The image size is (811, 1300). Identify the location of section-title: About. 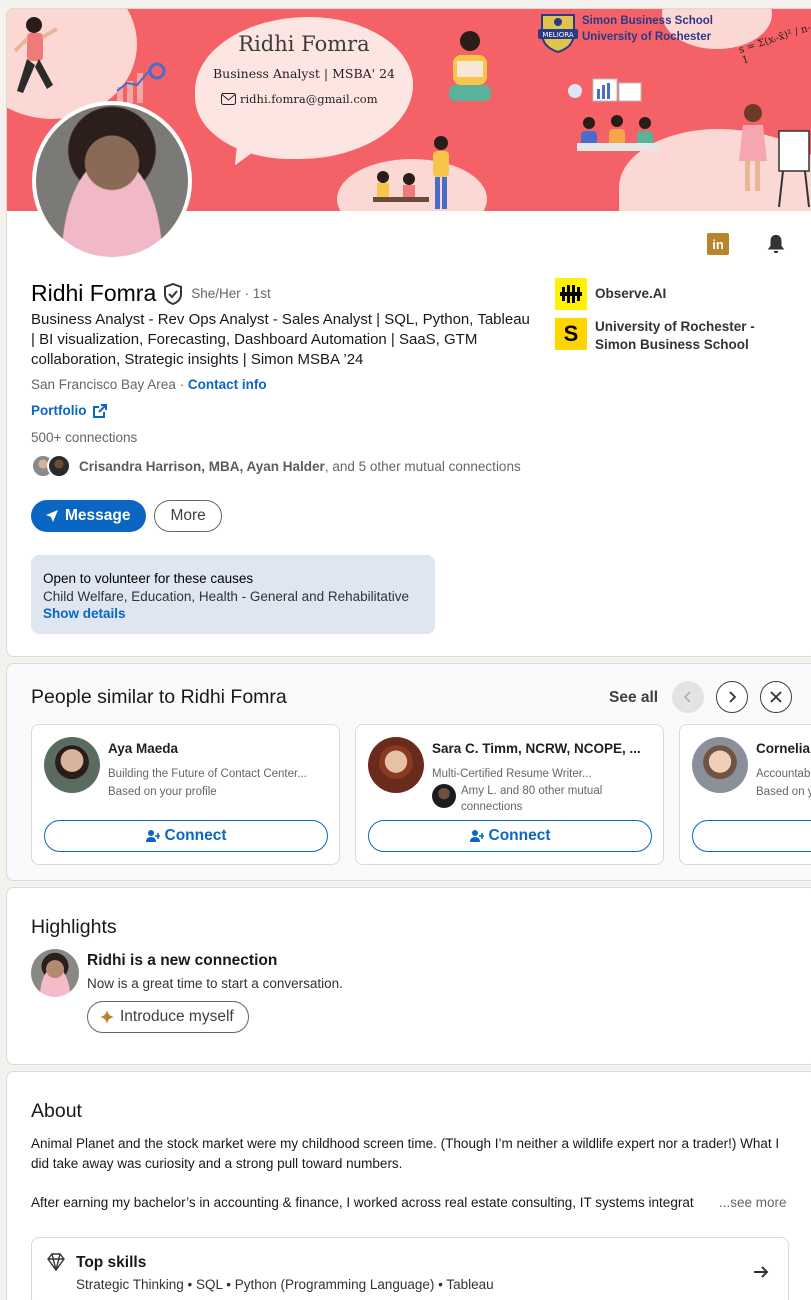
(56, 1111).